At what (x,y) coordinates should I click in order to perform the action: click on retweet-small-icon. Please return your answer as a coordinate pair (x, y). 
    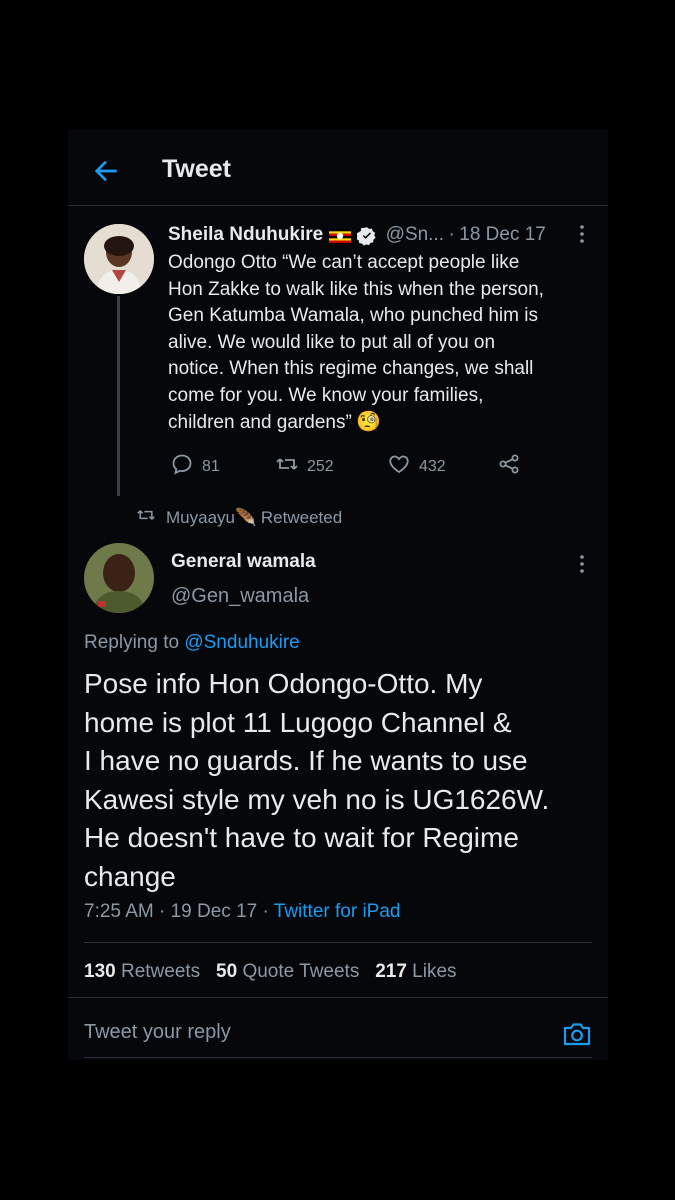
    Looking at the image, I should click on (146, 517).